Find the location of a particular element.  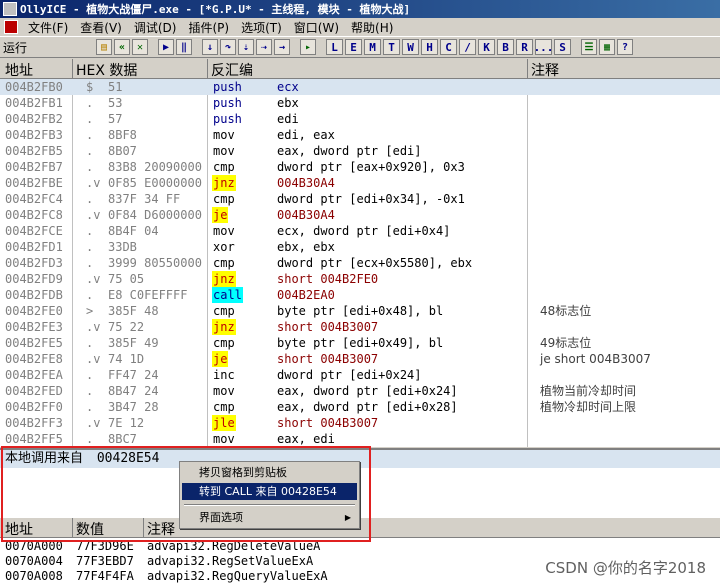

step-over-icon: ↷ is located at coordinates (228, 47).